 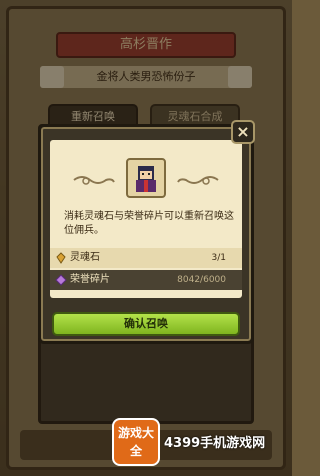 I want to click on mercenary-avatar-icon, so click(x=146, y=179).